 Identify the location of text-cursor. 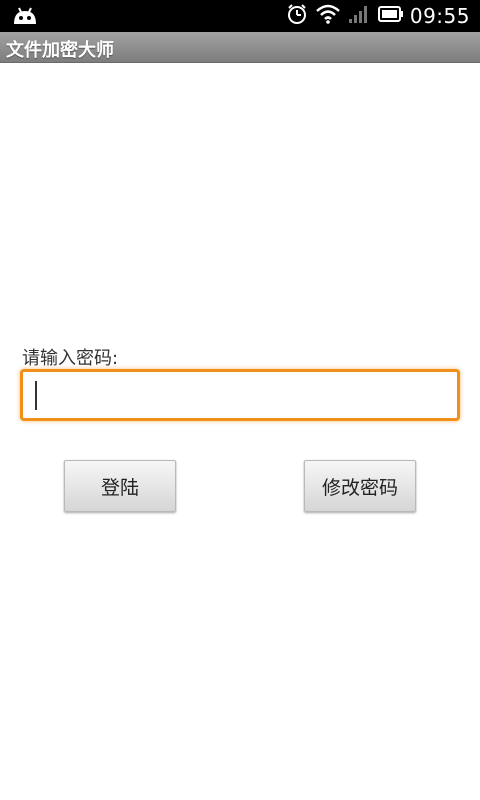
(36, 395).